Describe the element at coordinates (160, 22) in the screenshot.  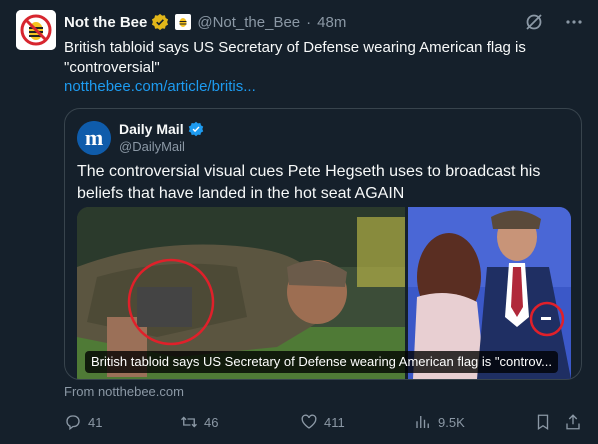
I see `verified-gold-icon` at that location.